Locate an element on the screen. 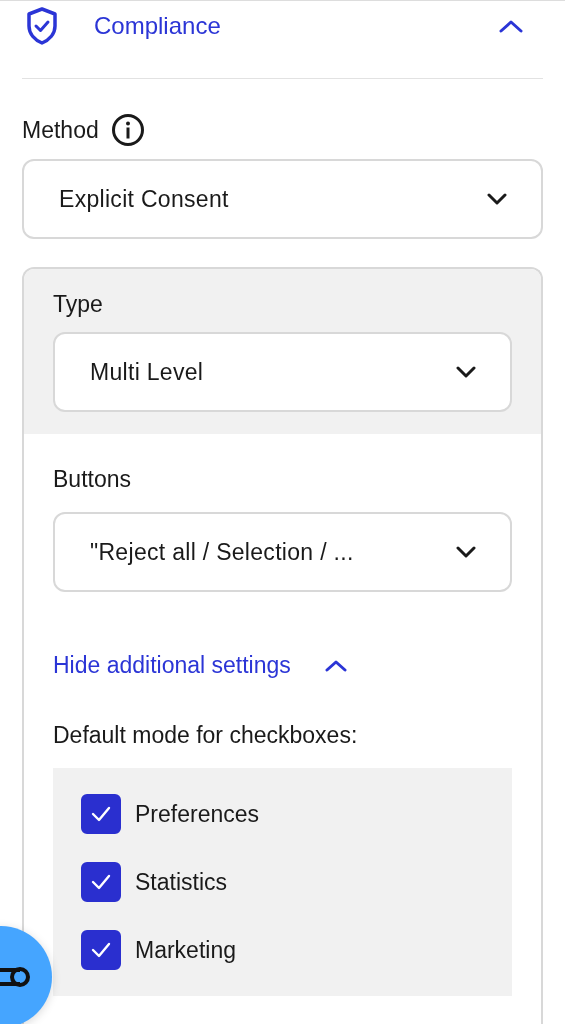 The width and height of the screenshot is (565, 1024). checkbox-label: Statistics is located at coordinates (181, 882).